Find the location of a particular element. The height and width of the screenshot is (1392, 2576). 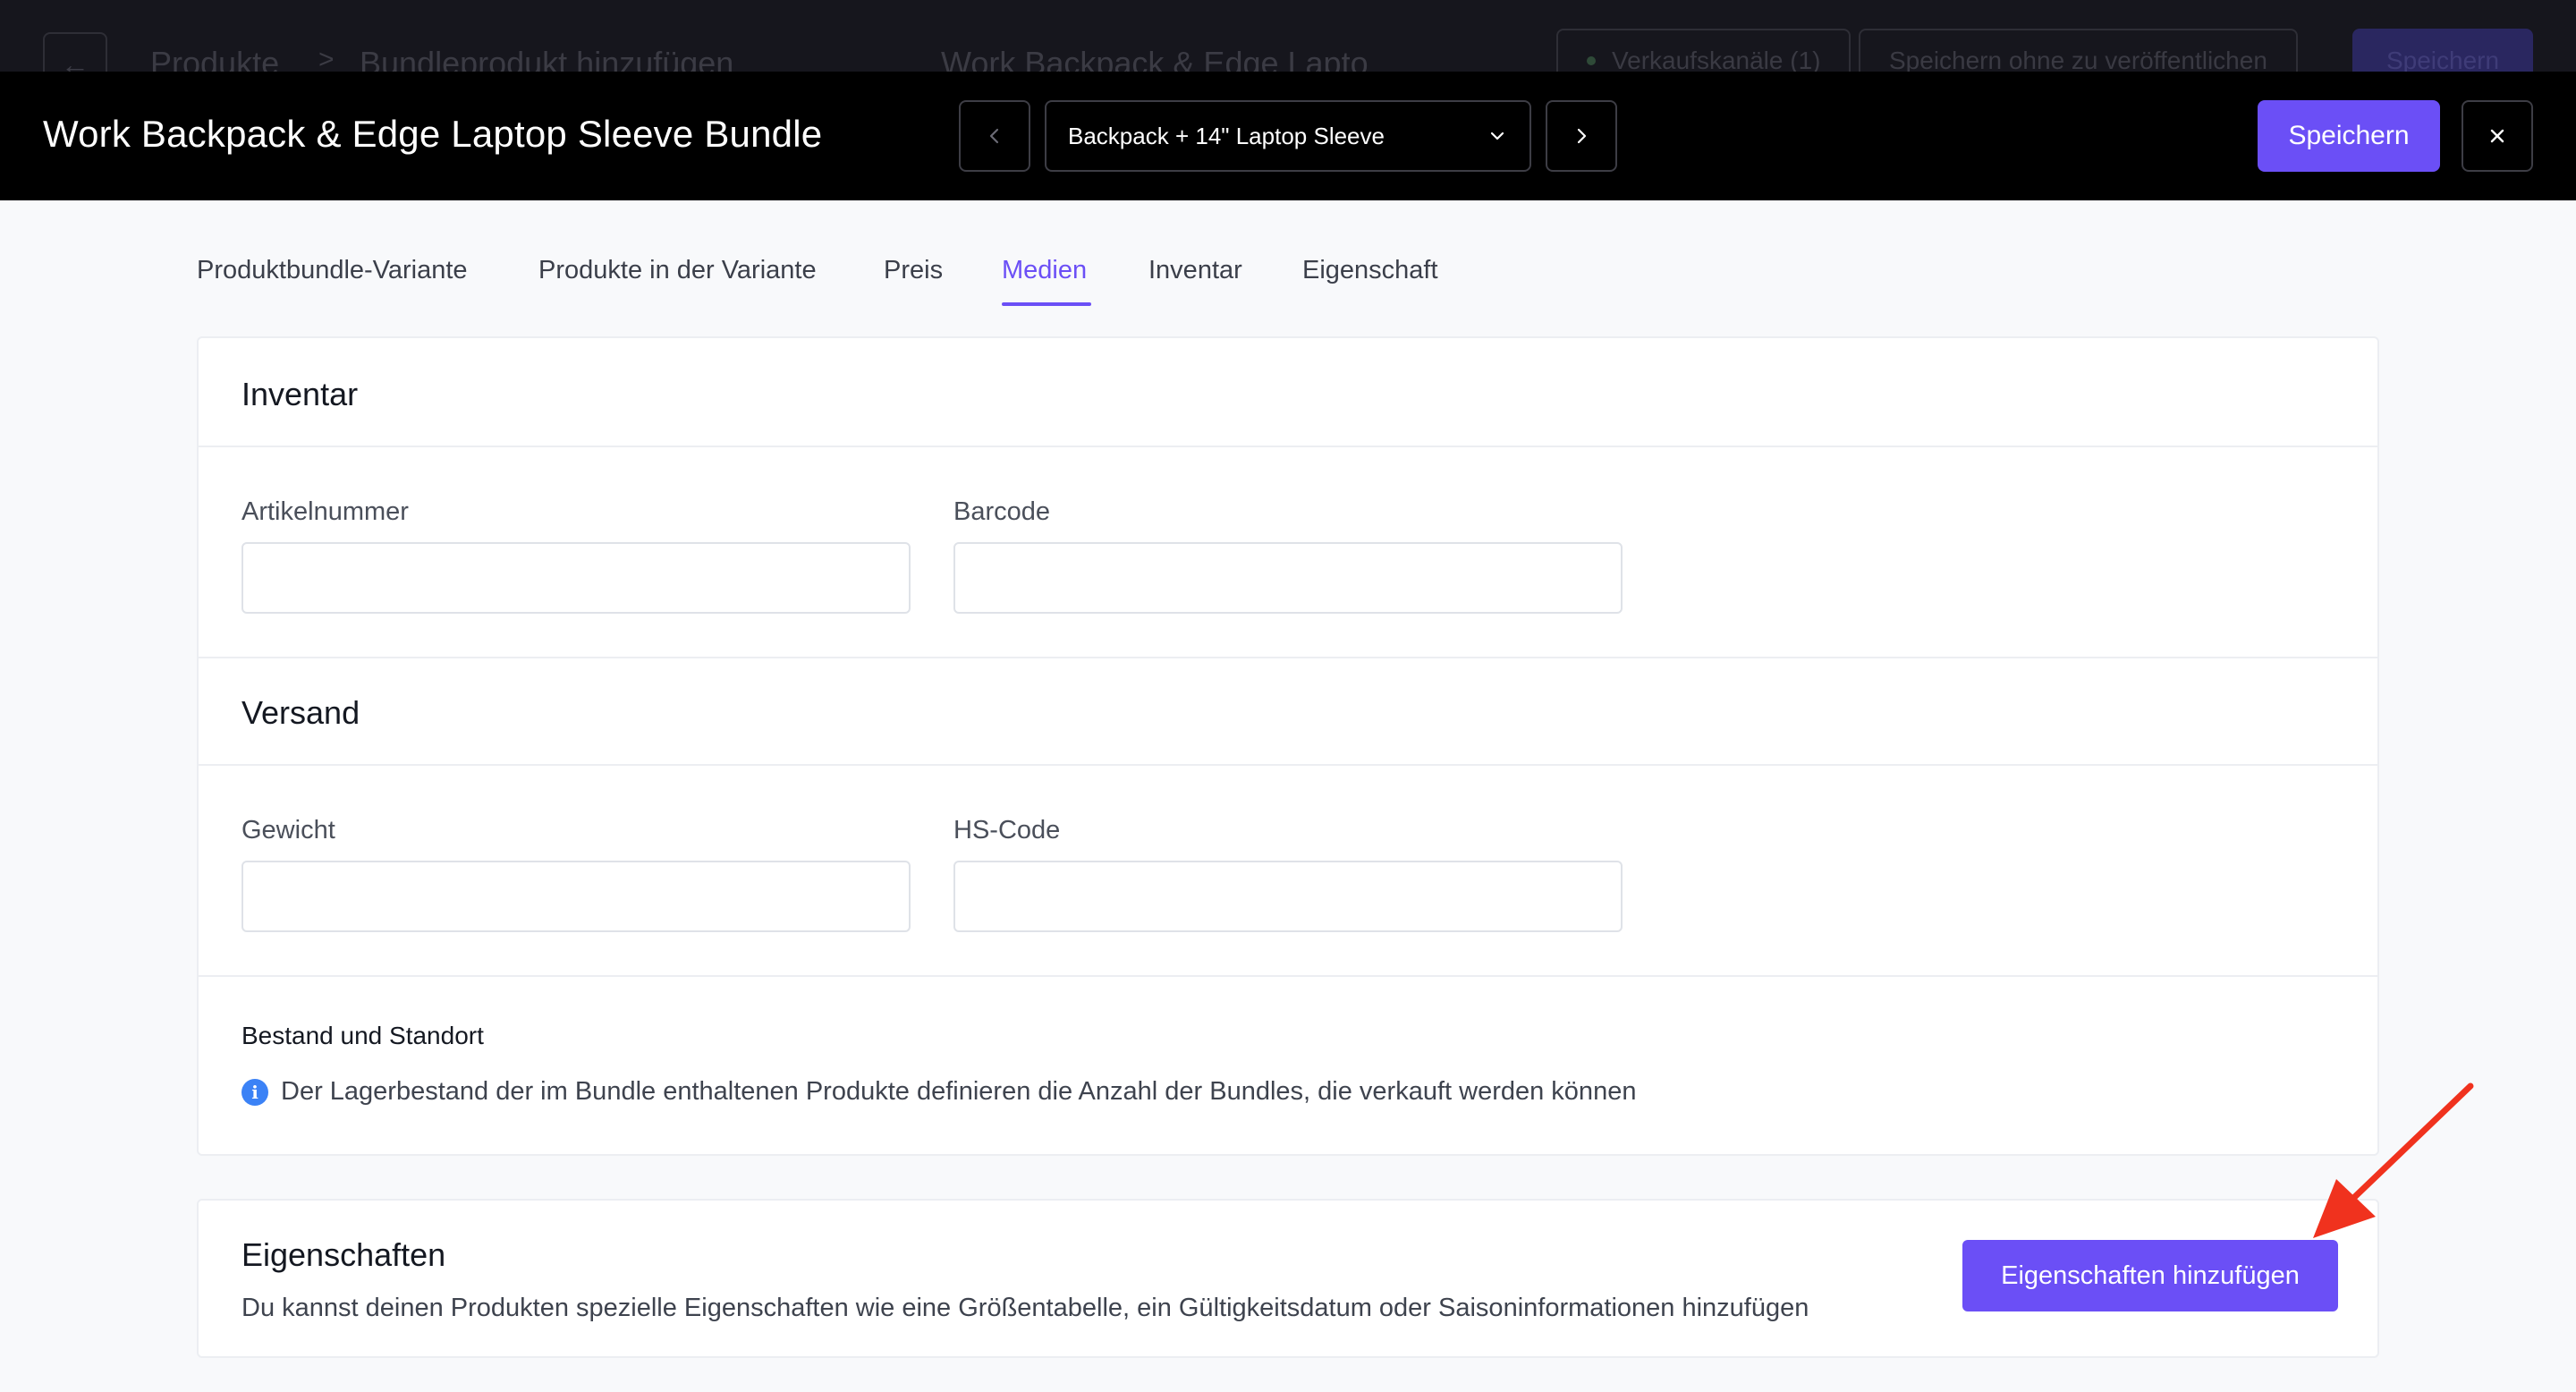

active-tab-indicator is located at coordinates (1046, 304).